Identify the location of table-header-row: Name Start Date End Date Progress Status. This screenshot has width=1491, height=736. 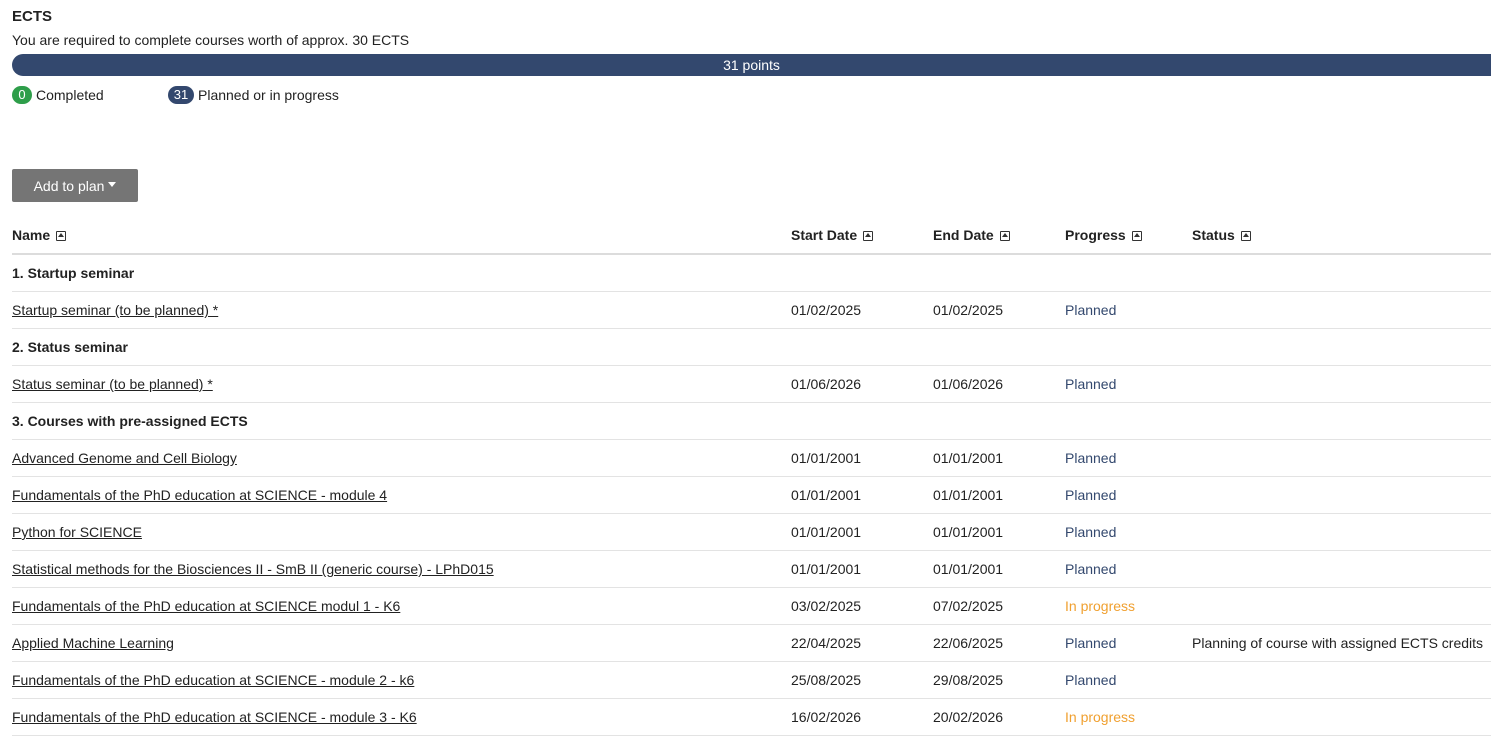
(751, 235).